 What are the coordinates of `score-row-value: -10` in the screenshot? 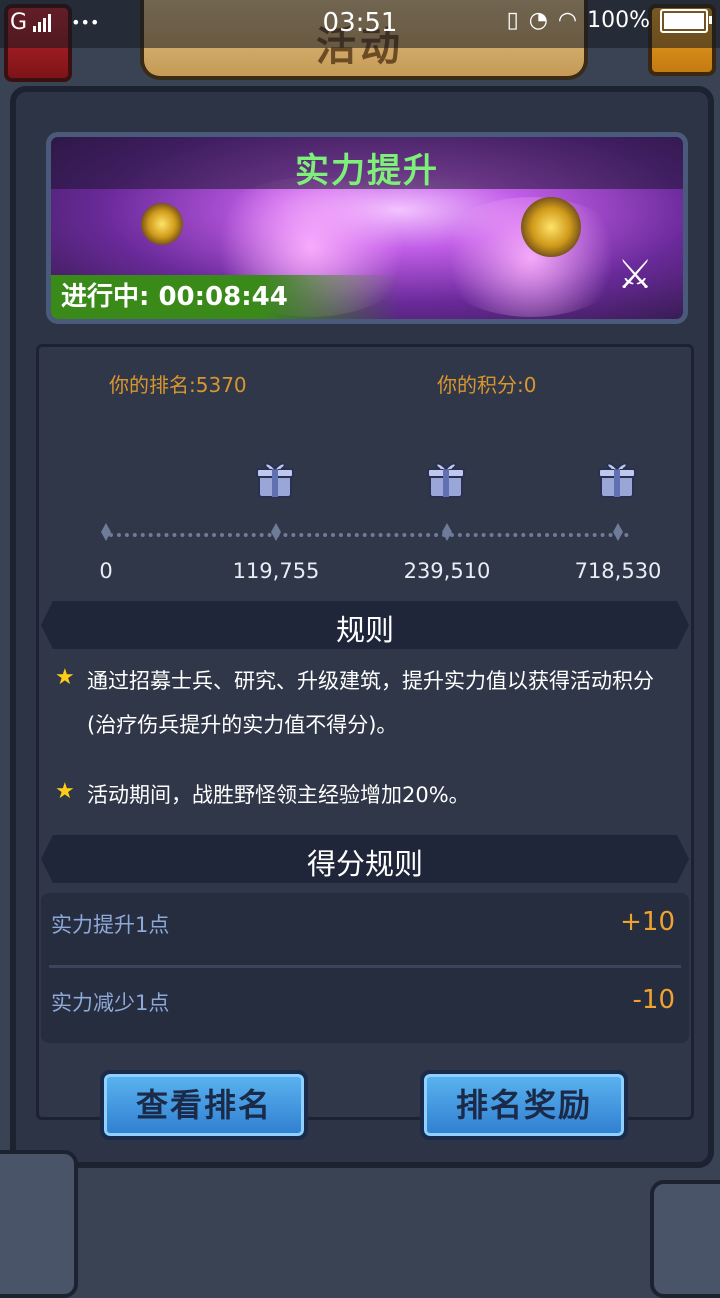 It's located at (653, 1000).